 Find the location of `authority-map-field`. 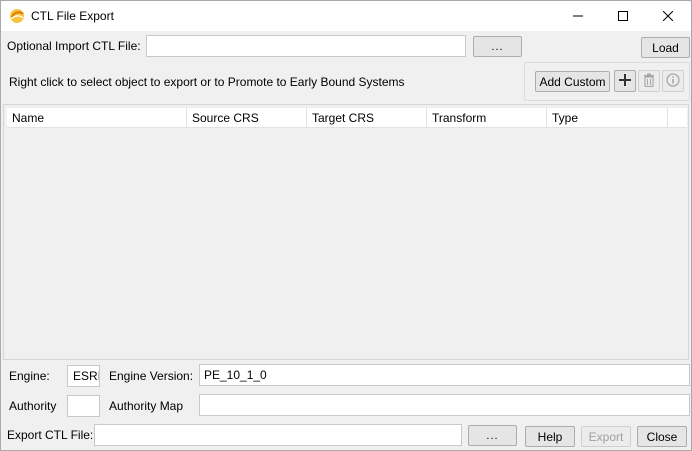

authority-map-field is located at coordinates (444, 405).